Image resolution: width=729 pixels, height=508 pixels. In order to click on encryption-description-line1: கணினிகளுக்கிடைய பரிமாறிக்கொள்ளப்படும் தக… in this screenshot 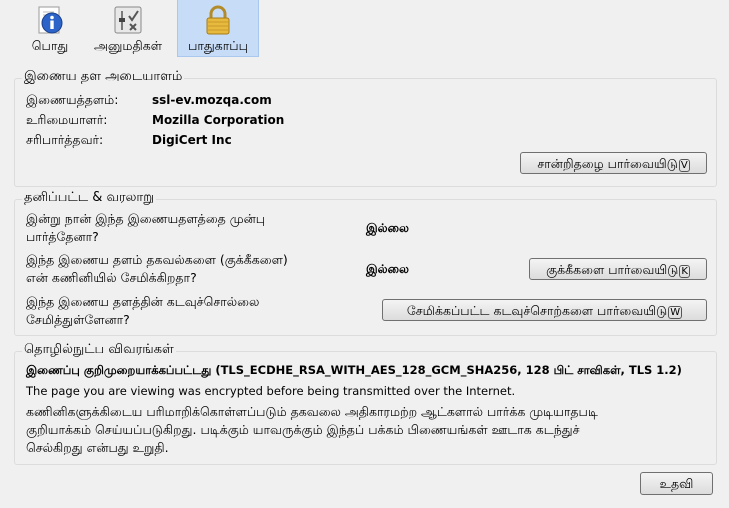, I will do `click(312, 411)`.